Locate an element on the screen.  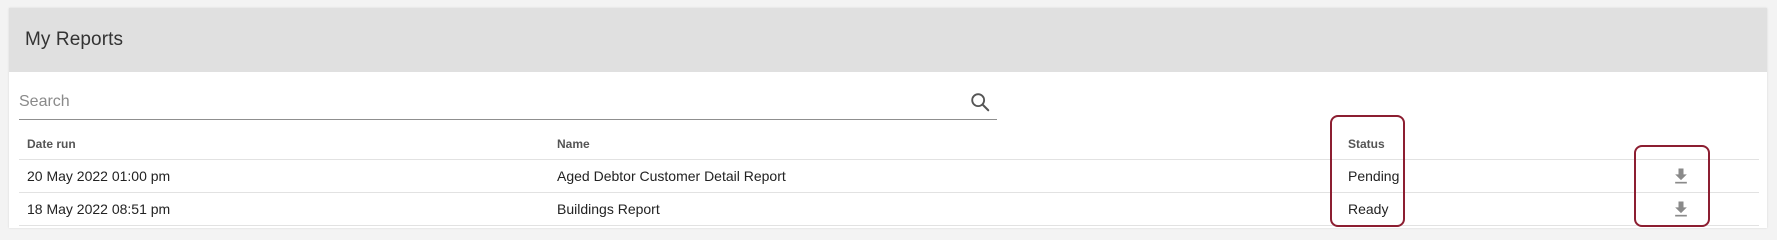
date-run-cell: 20 May 2022 01:00 pm is located at coordinates (99, 176).